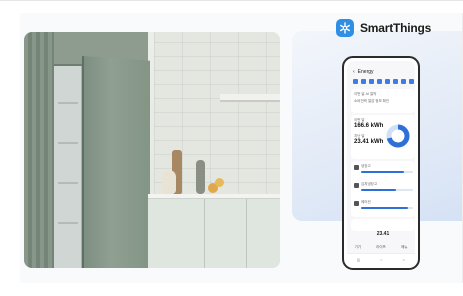 This screenshot has height=296, width=463. What do you see at coordinates (372, 101) in the screenshot?
I see `summary-note: 소비전력 절감 정보 확인` at bounding box center [372, 101].